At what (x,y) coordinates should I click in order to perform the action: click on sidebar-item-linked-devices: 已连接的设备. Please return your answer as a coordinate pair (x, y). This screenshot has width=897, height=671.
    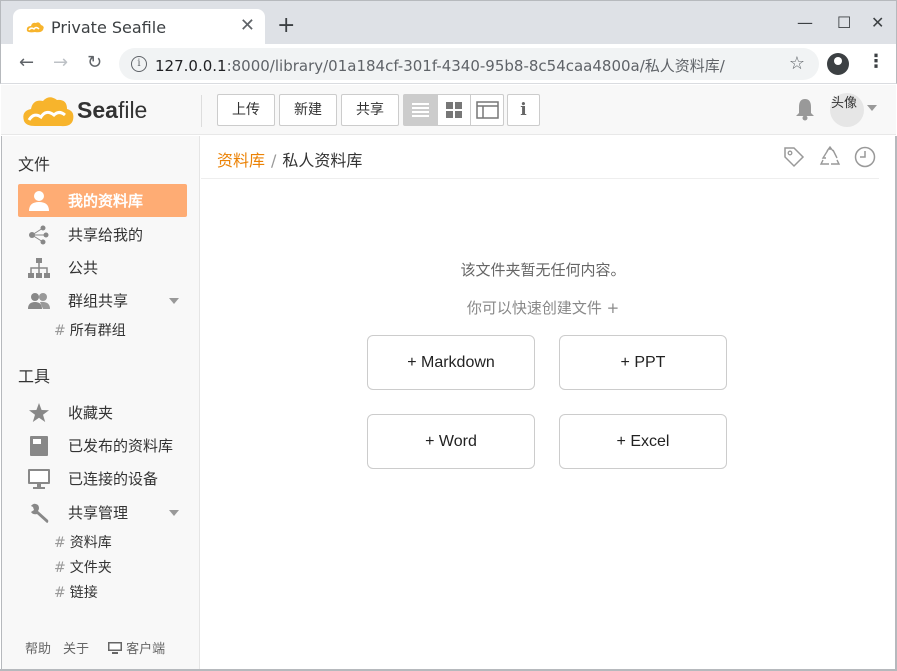
    Looking at the image, I should click on (102, 478).